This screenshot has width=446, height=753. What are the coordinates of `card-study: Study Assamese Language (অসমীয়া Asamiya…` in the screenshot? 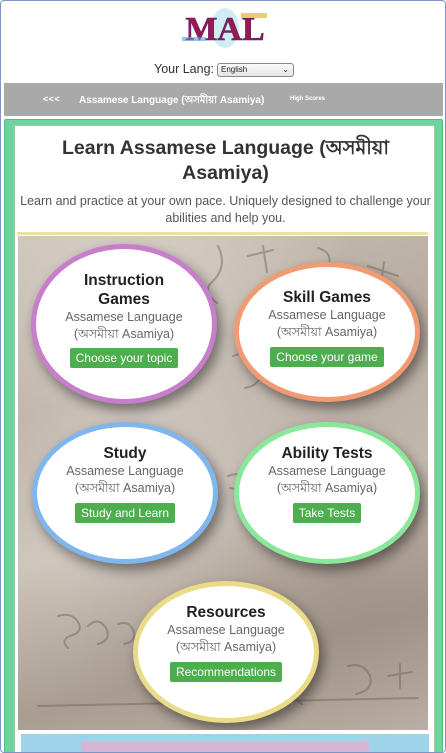 It's located at (125, 493).